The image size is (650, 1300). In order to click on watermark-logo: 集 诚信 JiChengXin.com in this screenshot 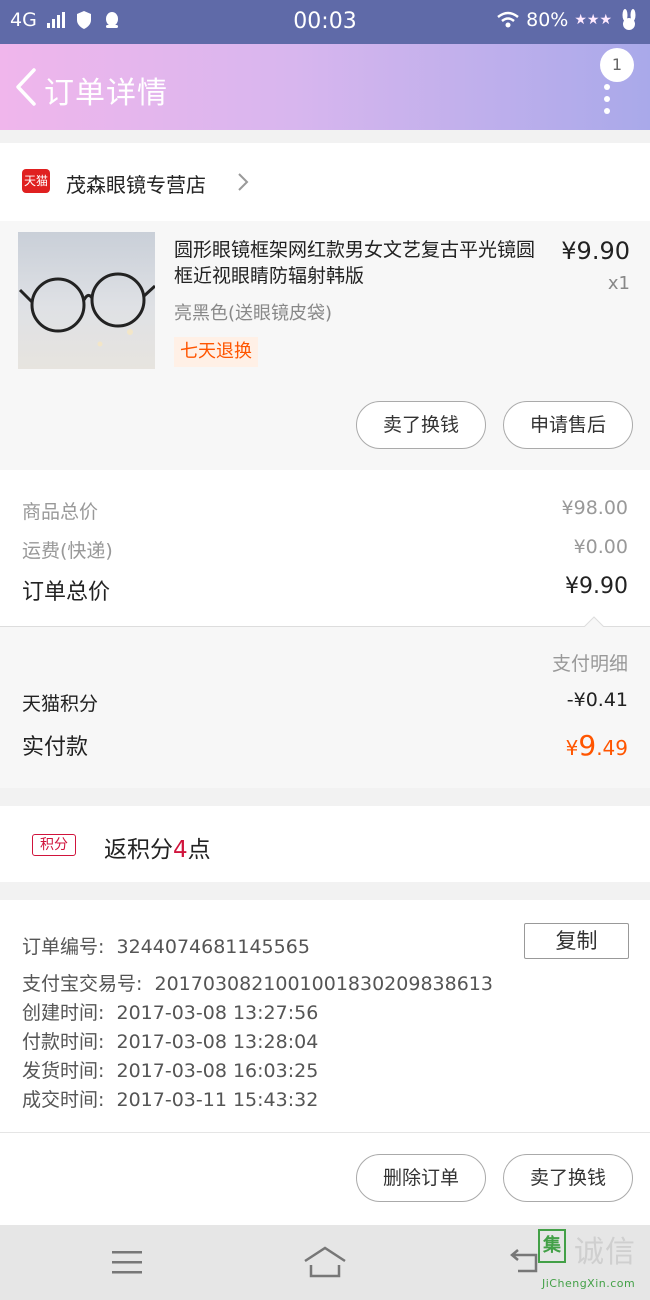, I will do `click(592, 1261)`.